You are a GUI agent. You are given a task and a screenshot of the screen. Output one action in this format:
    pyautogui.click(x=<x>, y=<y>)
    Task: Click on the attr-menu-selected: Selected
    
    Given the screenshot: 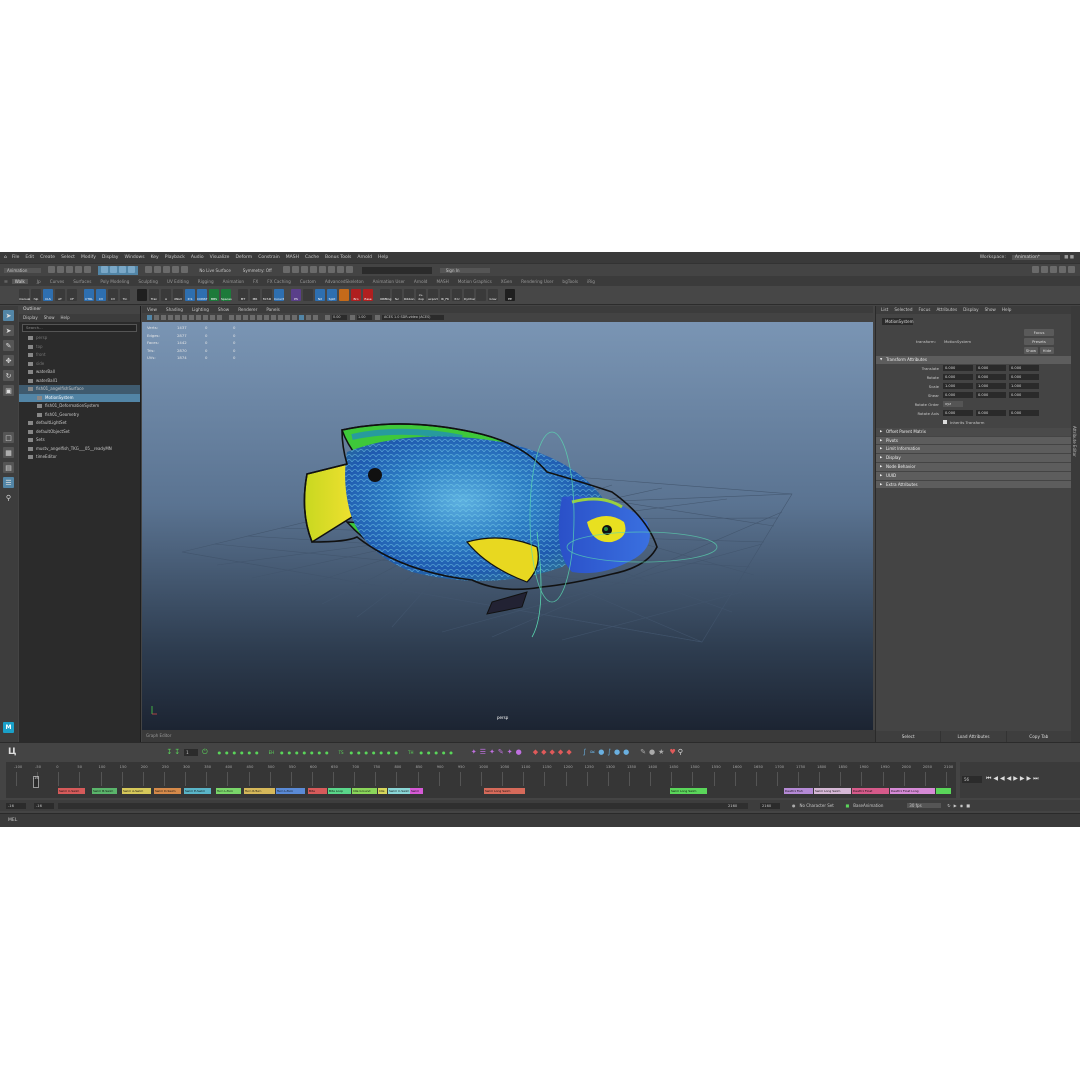 What is the action you would take?
    pyautogui.click(x=903, y=309)
    